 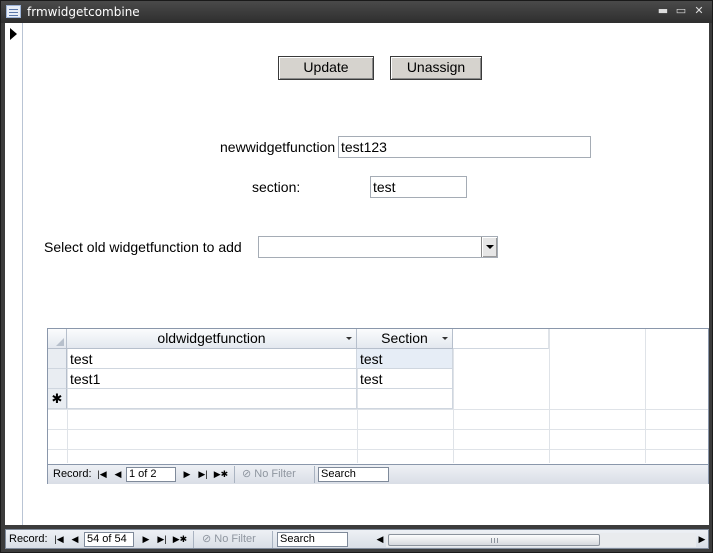 I want to click on record-selector, so click(x=14, y=274).